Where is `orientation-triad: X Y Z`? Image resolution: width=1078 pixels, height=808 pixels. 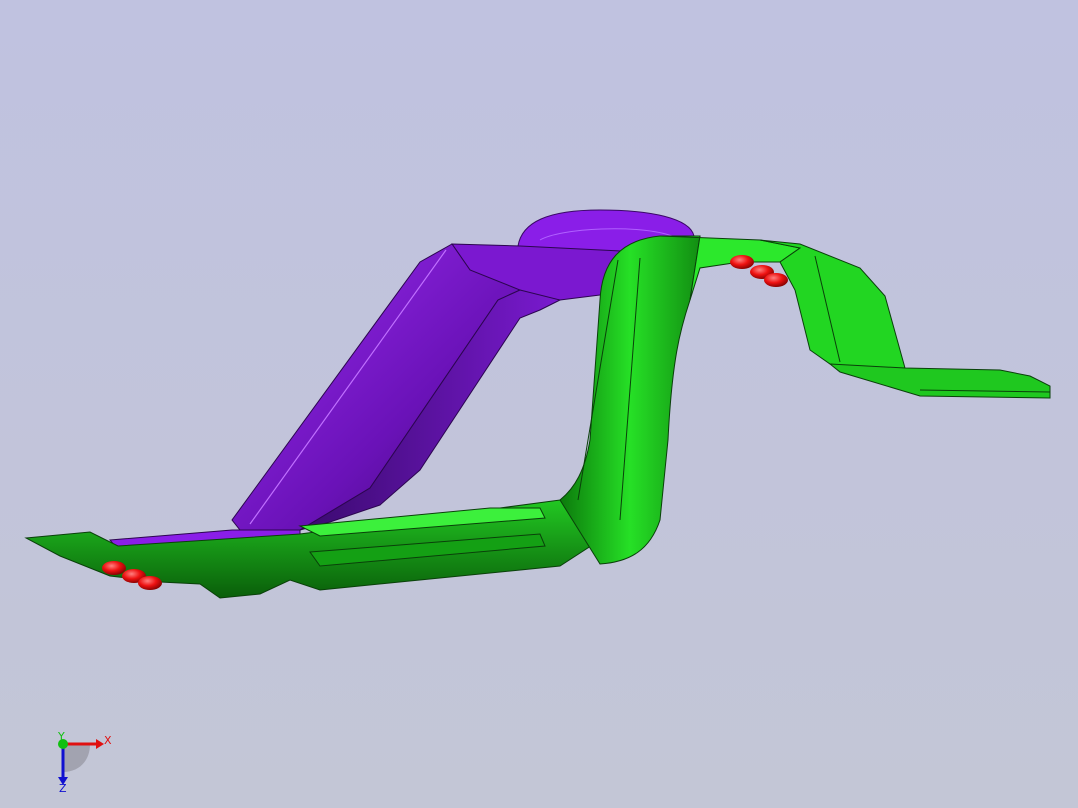 orientation-triad: X Y Z is located at coordinates (84, 762).